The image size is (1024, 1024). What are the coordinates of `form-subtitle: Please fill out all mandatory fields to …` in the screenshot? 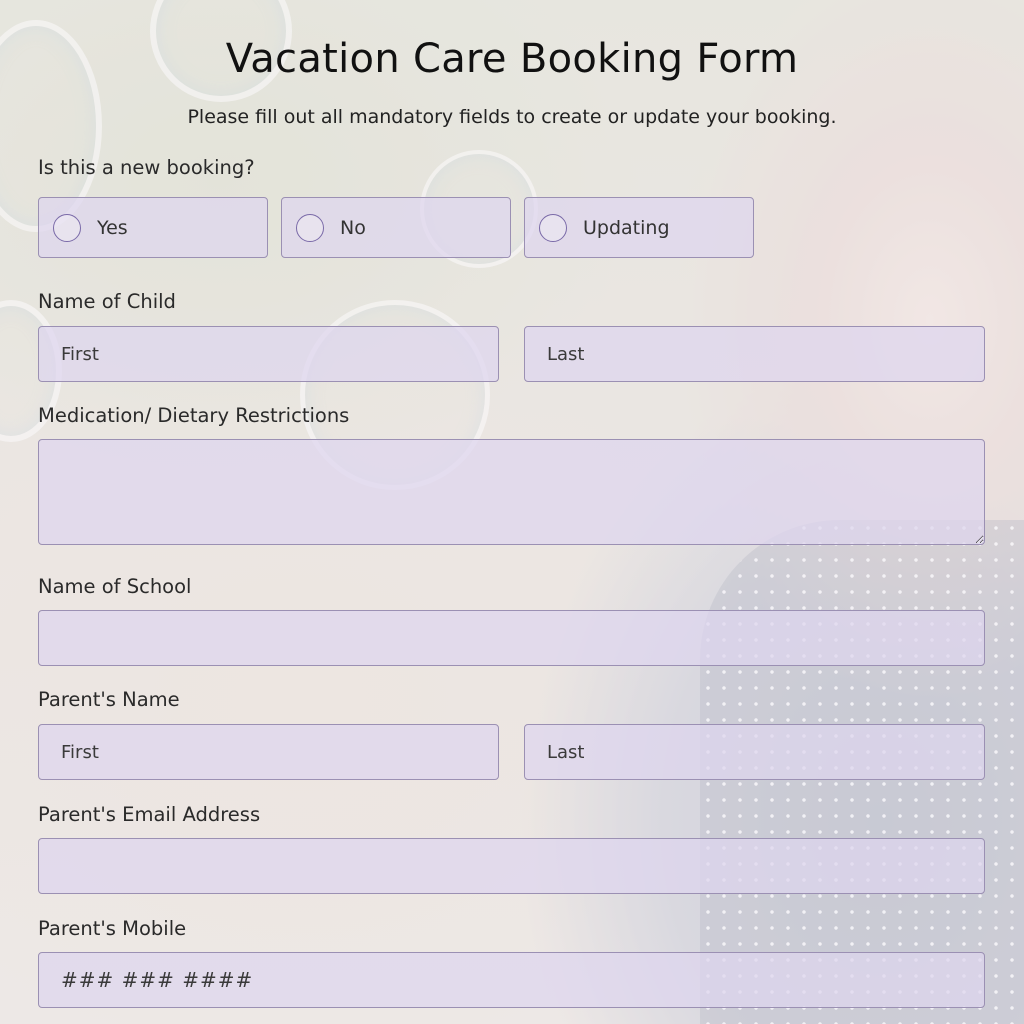 It's located at (512, 117).